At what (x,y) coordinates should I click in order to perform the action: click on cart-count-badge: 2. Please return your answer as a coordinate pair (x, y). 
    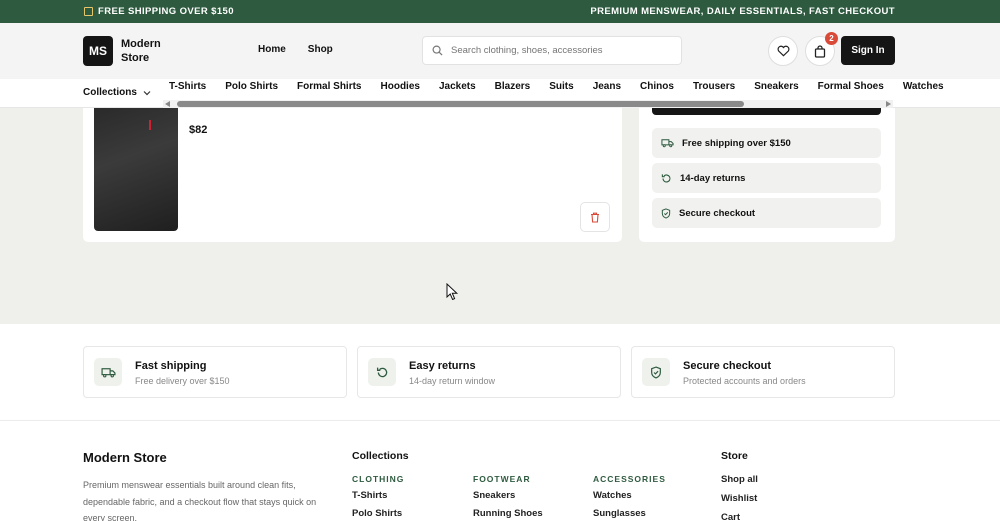
    Looking at the image, I should click on (831, 38).